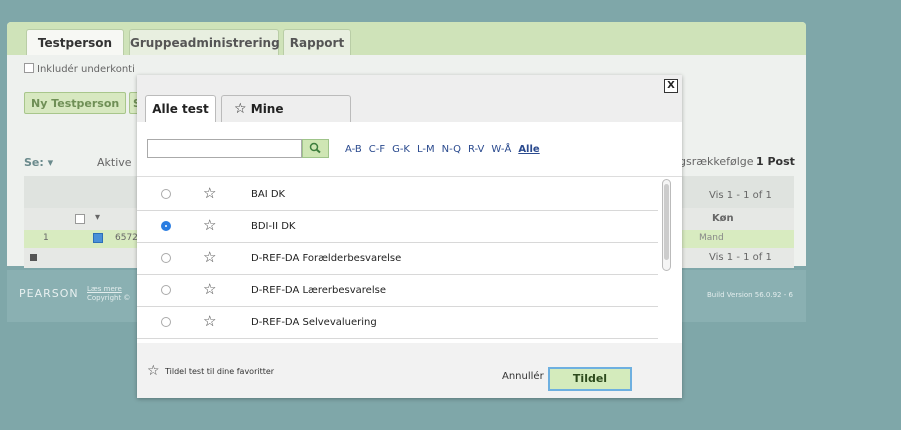 This screenshot has height=430, width=901. I want to click on tab-my-favorites: ☆ Mine favoritter, so click(286, 119).